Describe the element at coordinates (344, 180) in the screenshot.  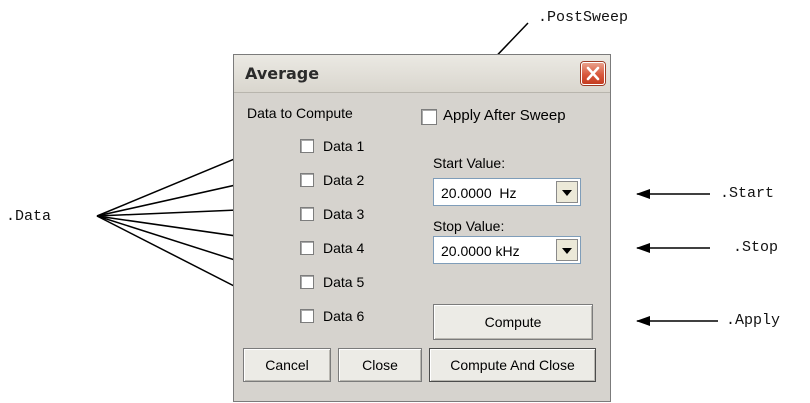
I see `data-2-label: Data 2` at that location.